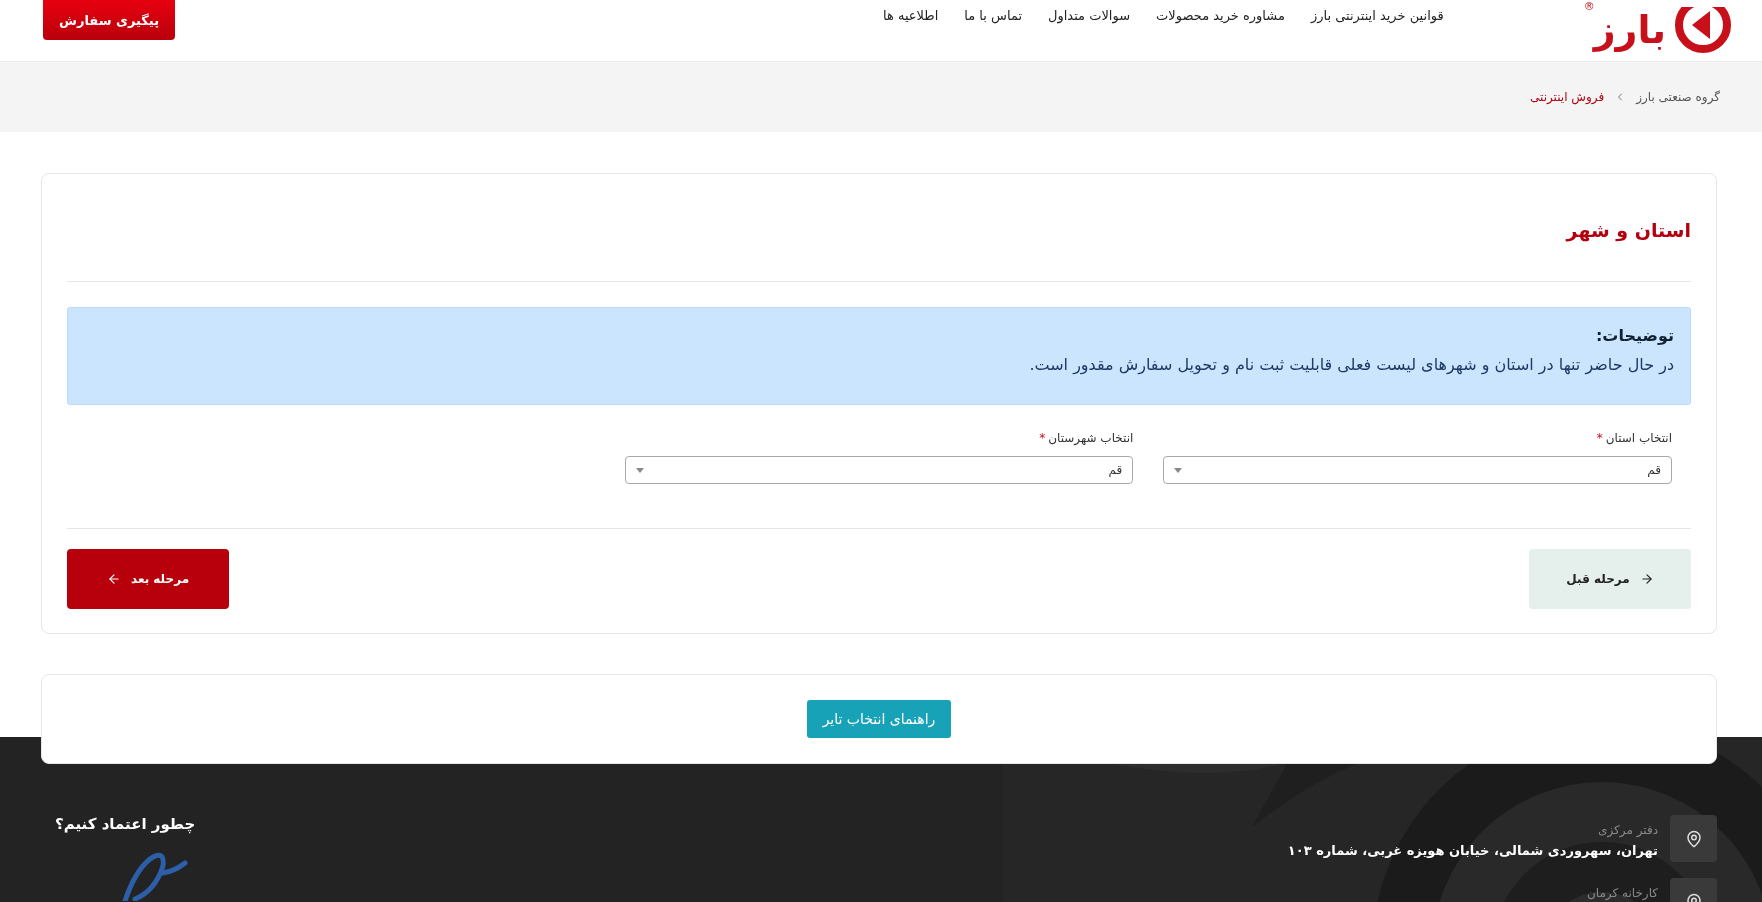 This screenshot has width=1762, height=902. I want to click on info-title: توضیحات:, so click(1634, 335).